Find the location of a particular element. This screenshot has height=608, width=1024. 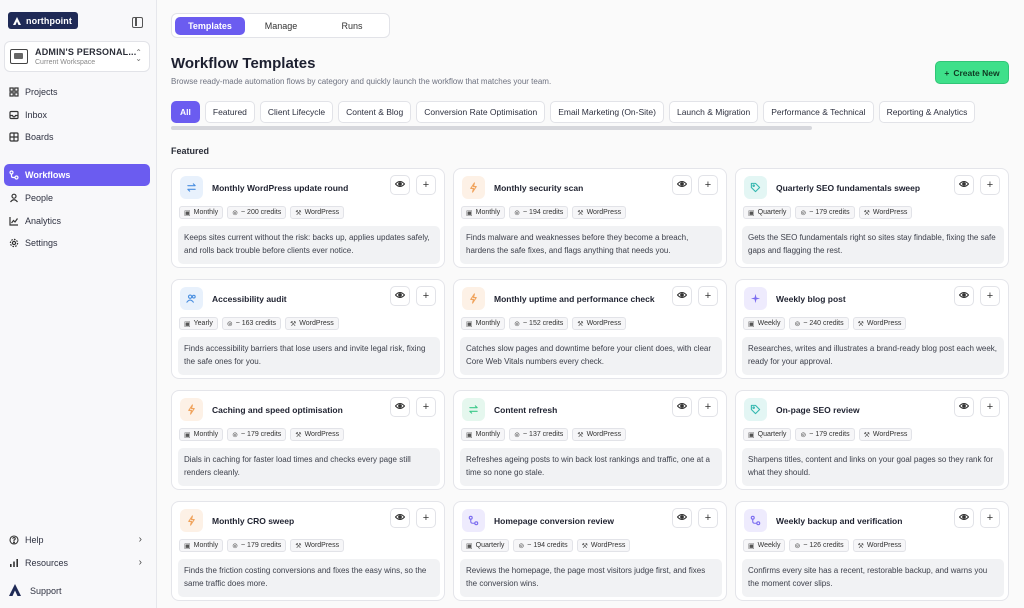

sidebar-item-analytics: Analytics is located at coordinates (77, 221).